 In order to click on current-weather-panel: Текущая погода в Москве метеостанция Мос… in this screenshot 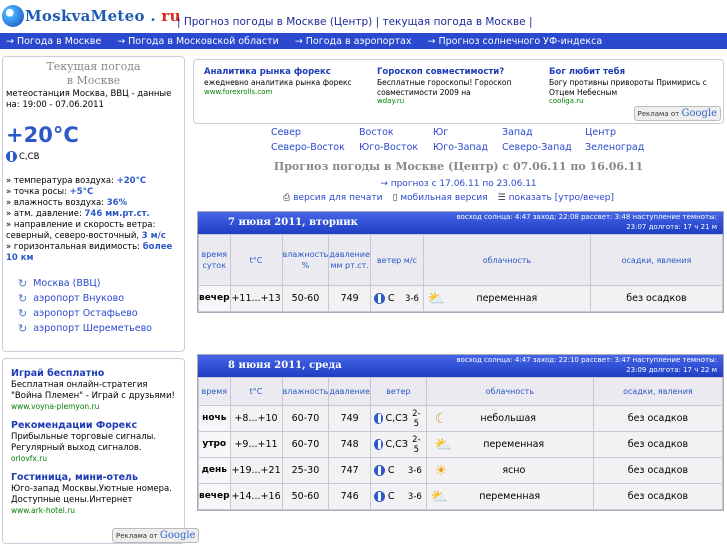, I will do `click(93, 204)`.